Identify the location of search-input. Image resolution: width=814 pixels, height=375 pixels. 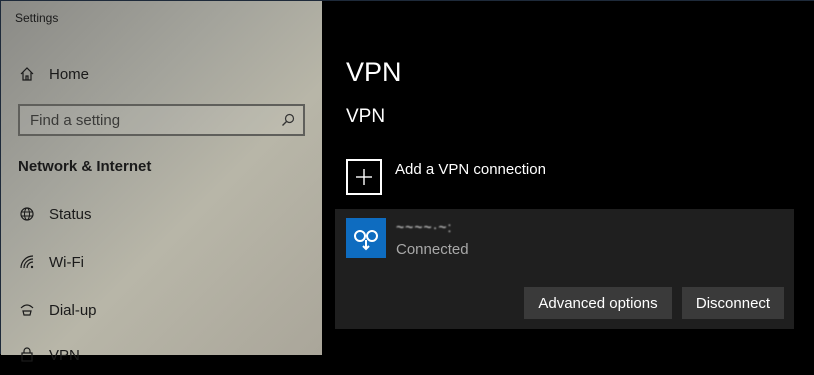
(151, 120).